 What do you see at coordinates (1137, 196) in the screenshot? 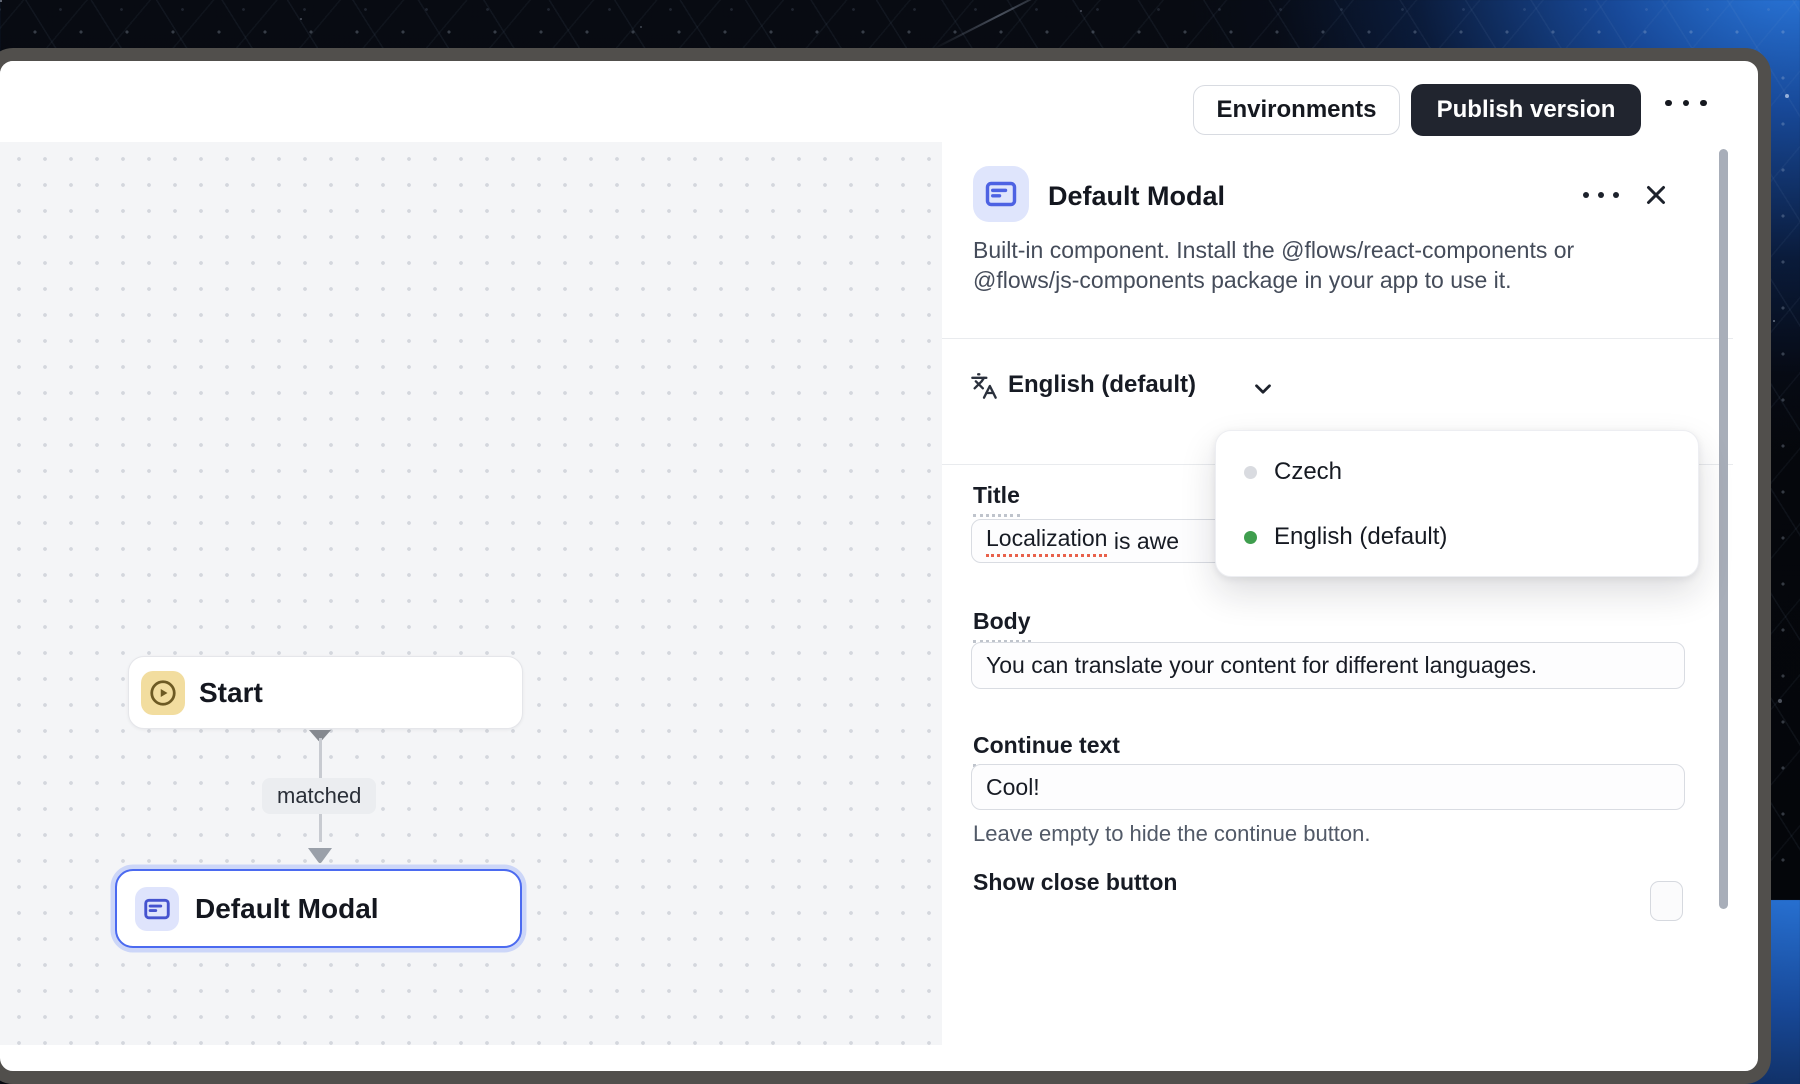
I see `panel-title: Default Modal` at bounding box center [1137, 196].